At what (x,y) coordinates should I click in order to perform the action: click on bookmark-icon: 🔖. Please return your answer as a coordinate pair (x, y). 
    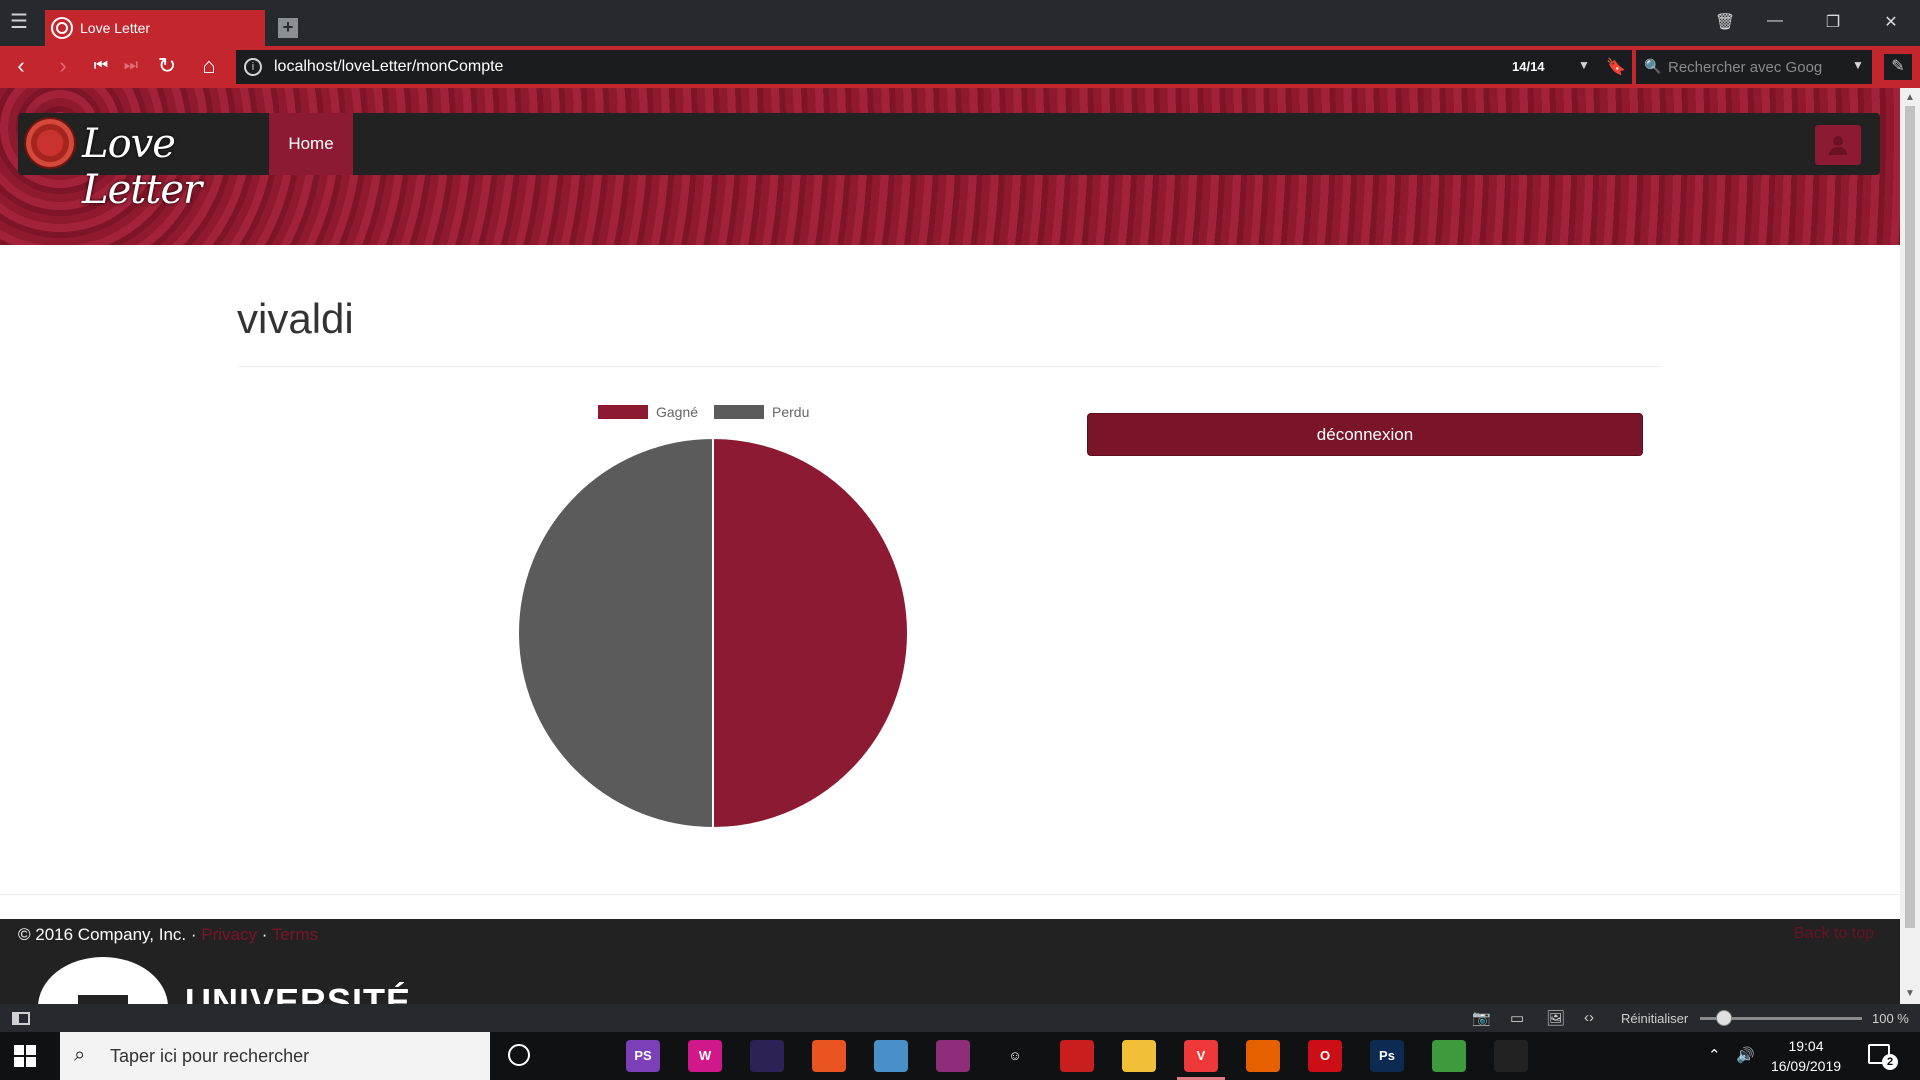
    Looking at the image, I should click on (1616, 67).